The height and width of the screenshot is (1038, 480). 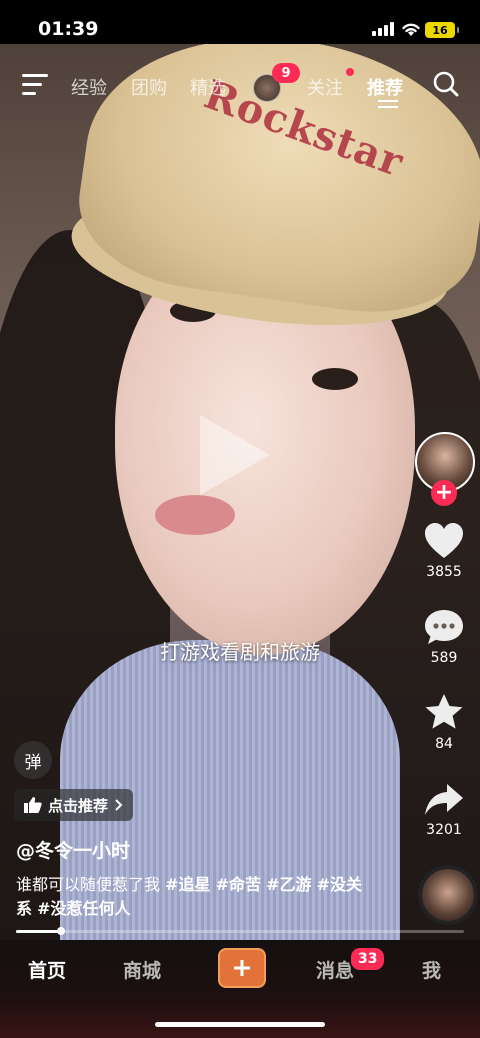 I want to click on video-progress-bar, so click(x=240, y=931).